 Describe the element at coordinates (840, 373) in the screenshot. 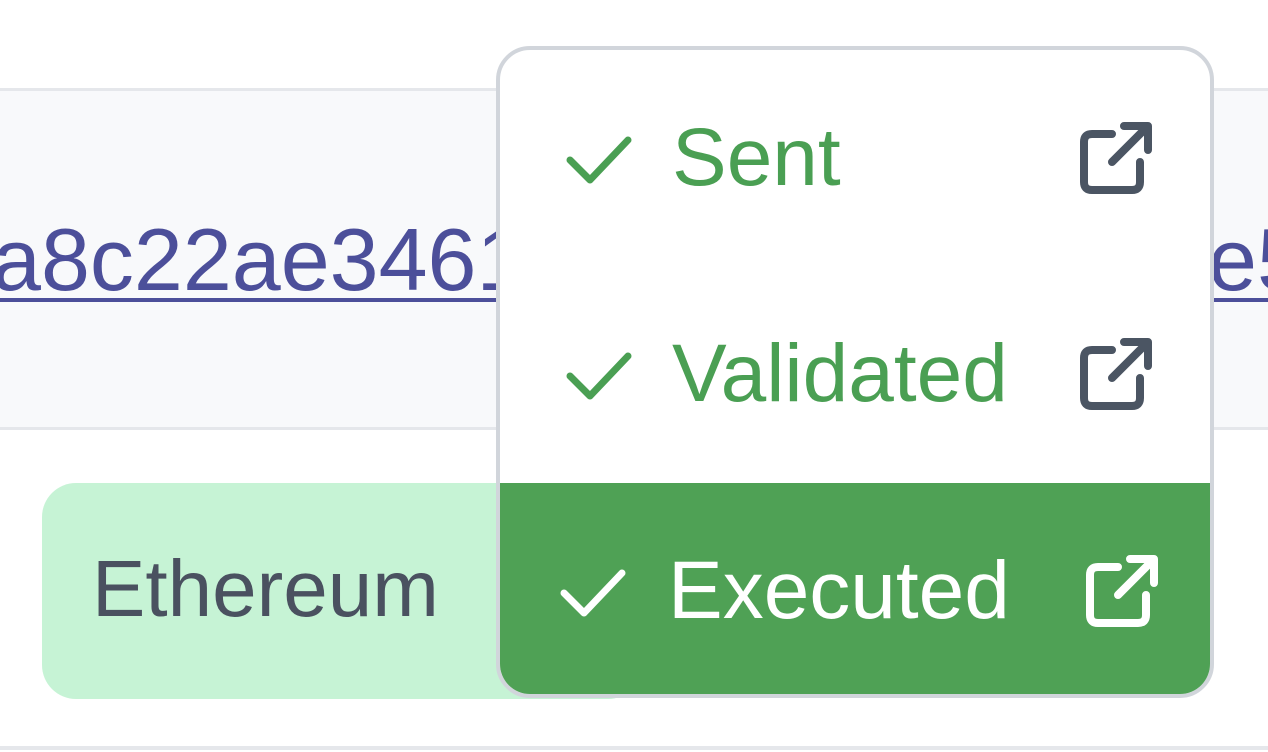

I see `status-label-validated: Validated` at that location.